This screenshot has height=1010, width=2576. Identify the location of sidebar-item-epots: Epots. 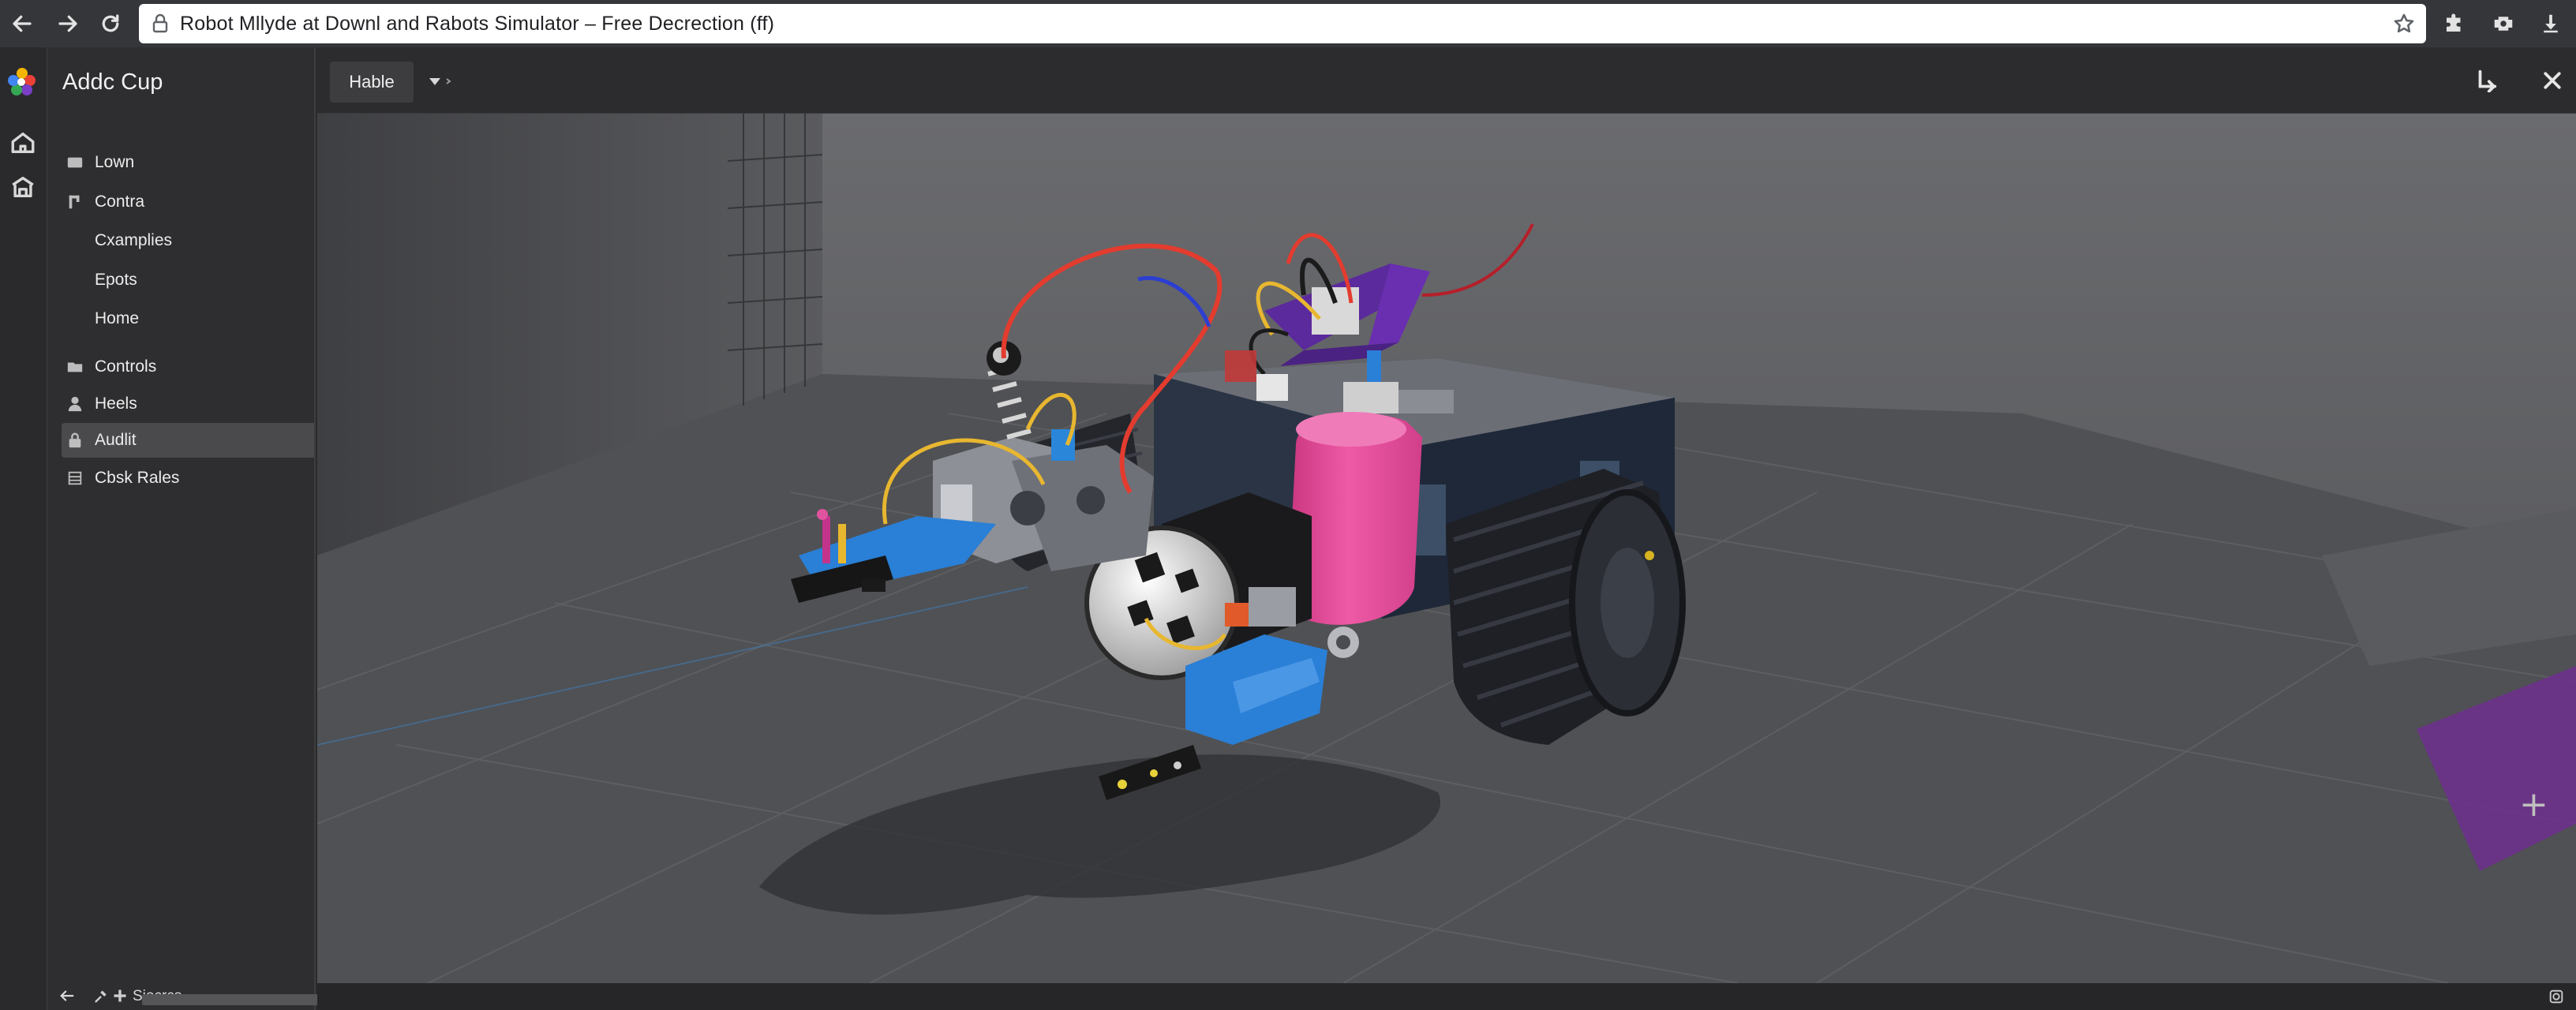
(188, 280).